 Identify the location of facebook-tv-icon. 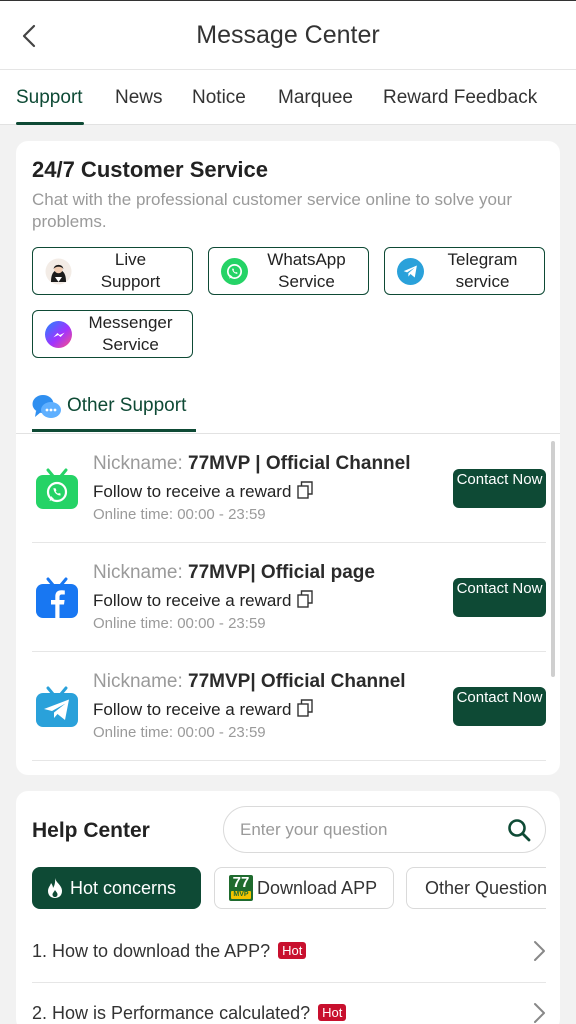
(57, 597).